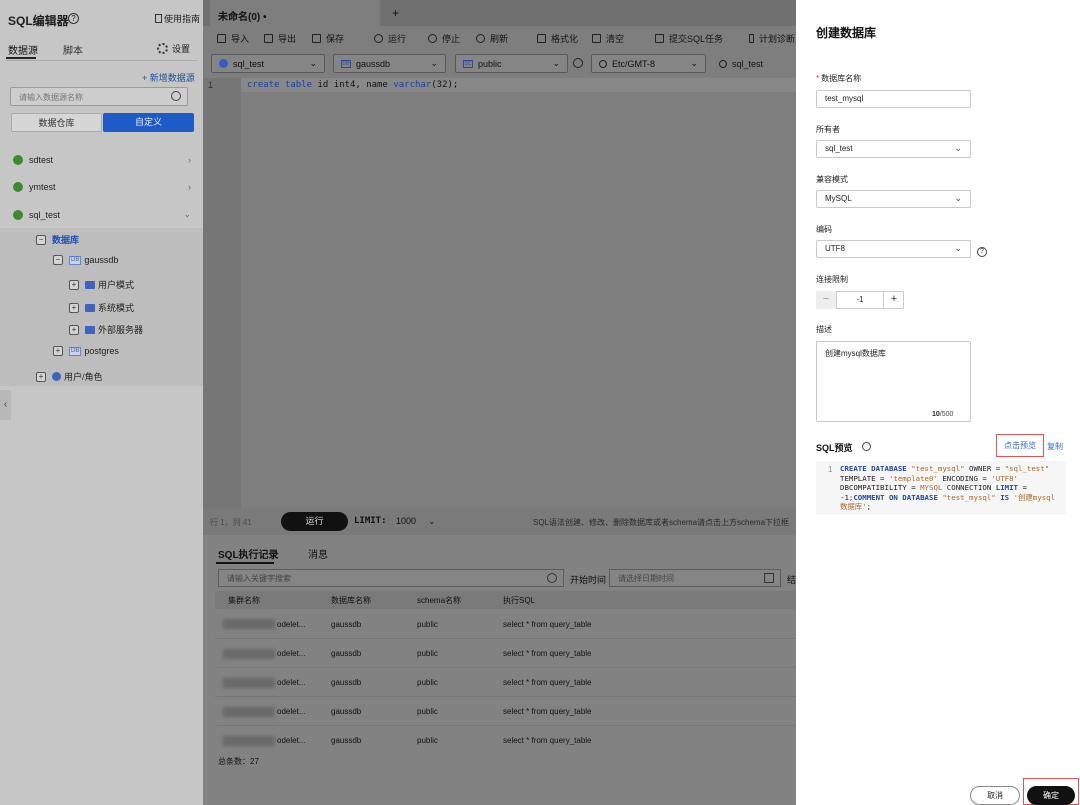 The height and width of the screenshot is (805, 1080). What do you see at coordinates (893, 249) in the screenshot?
I see `encoding-select: UTF8 ⌄` at bounding box center [893, 249].